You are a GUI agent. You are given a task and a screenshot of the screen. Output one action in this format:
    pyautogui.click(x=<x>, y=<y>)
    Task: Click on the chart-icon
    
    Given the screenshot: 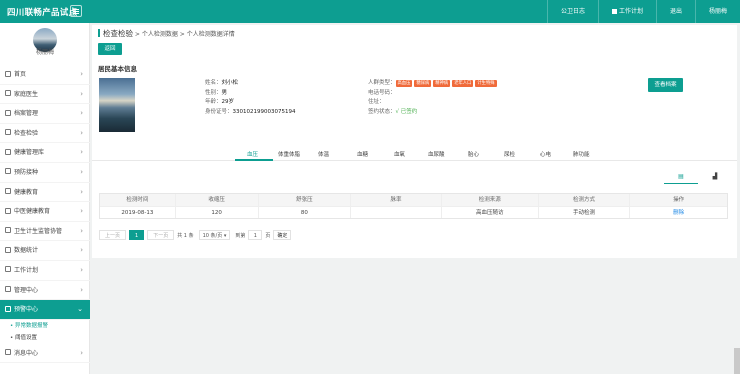 What is the action you would take?
    pyautogui.click(x=8, y=249)
    